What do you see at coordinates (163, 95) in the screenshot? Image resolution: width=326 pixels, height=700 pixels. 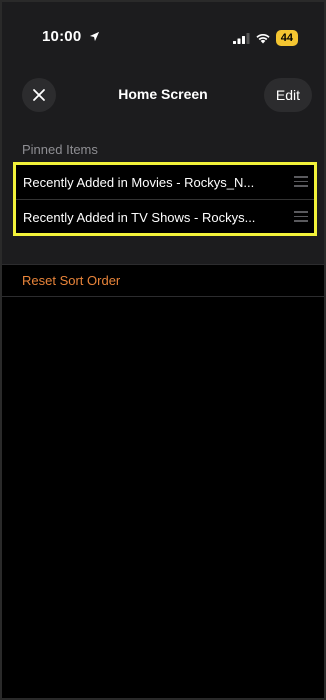 I see `nav-bar: Home Screen Edit` at bounding box center [163, 95].